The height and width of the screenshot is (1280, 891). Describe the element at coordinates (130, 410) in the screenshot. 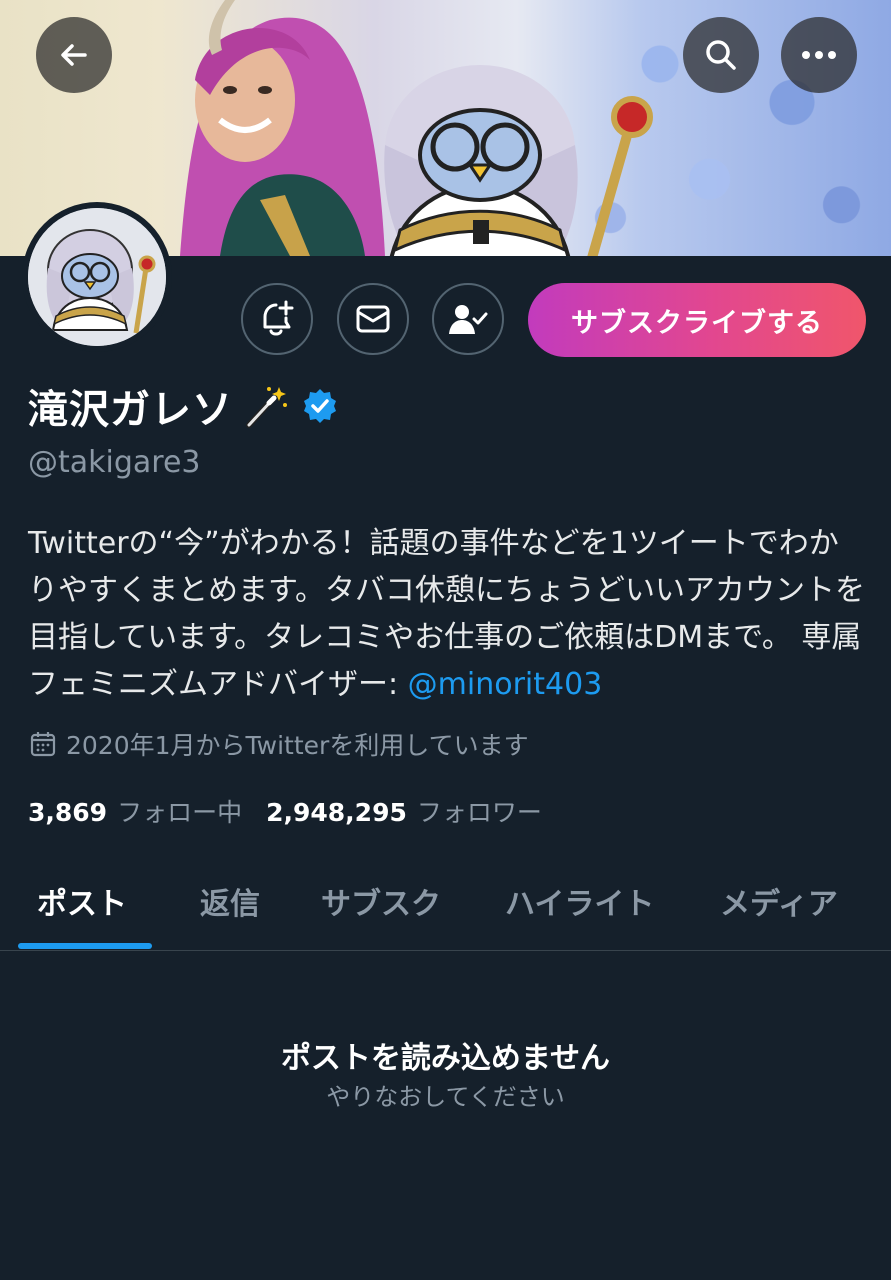

I see `display-name: 滝沢ガレソ` at that location.